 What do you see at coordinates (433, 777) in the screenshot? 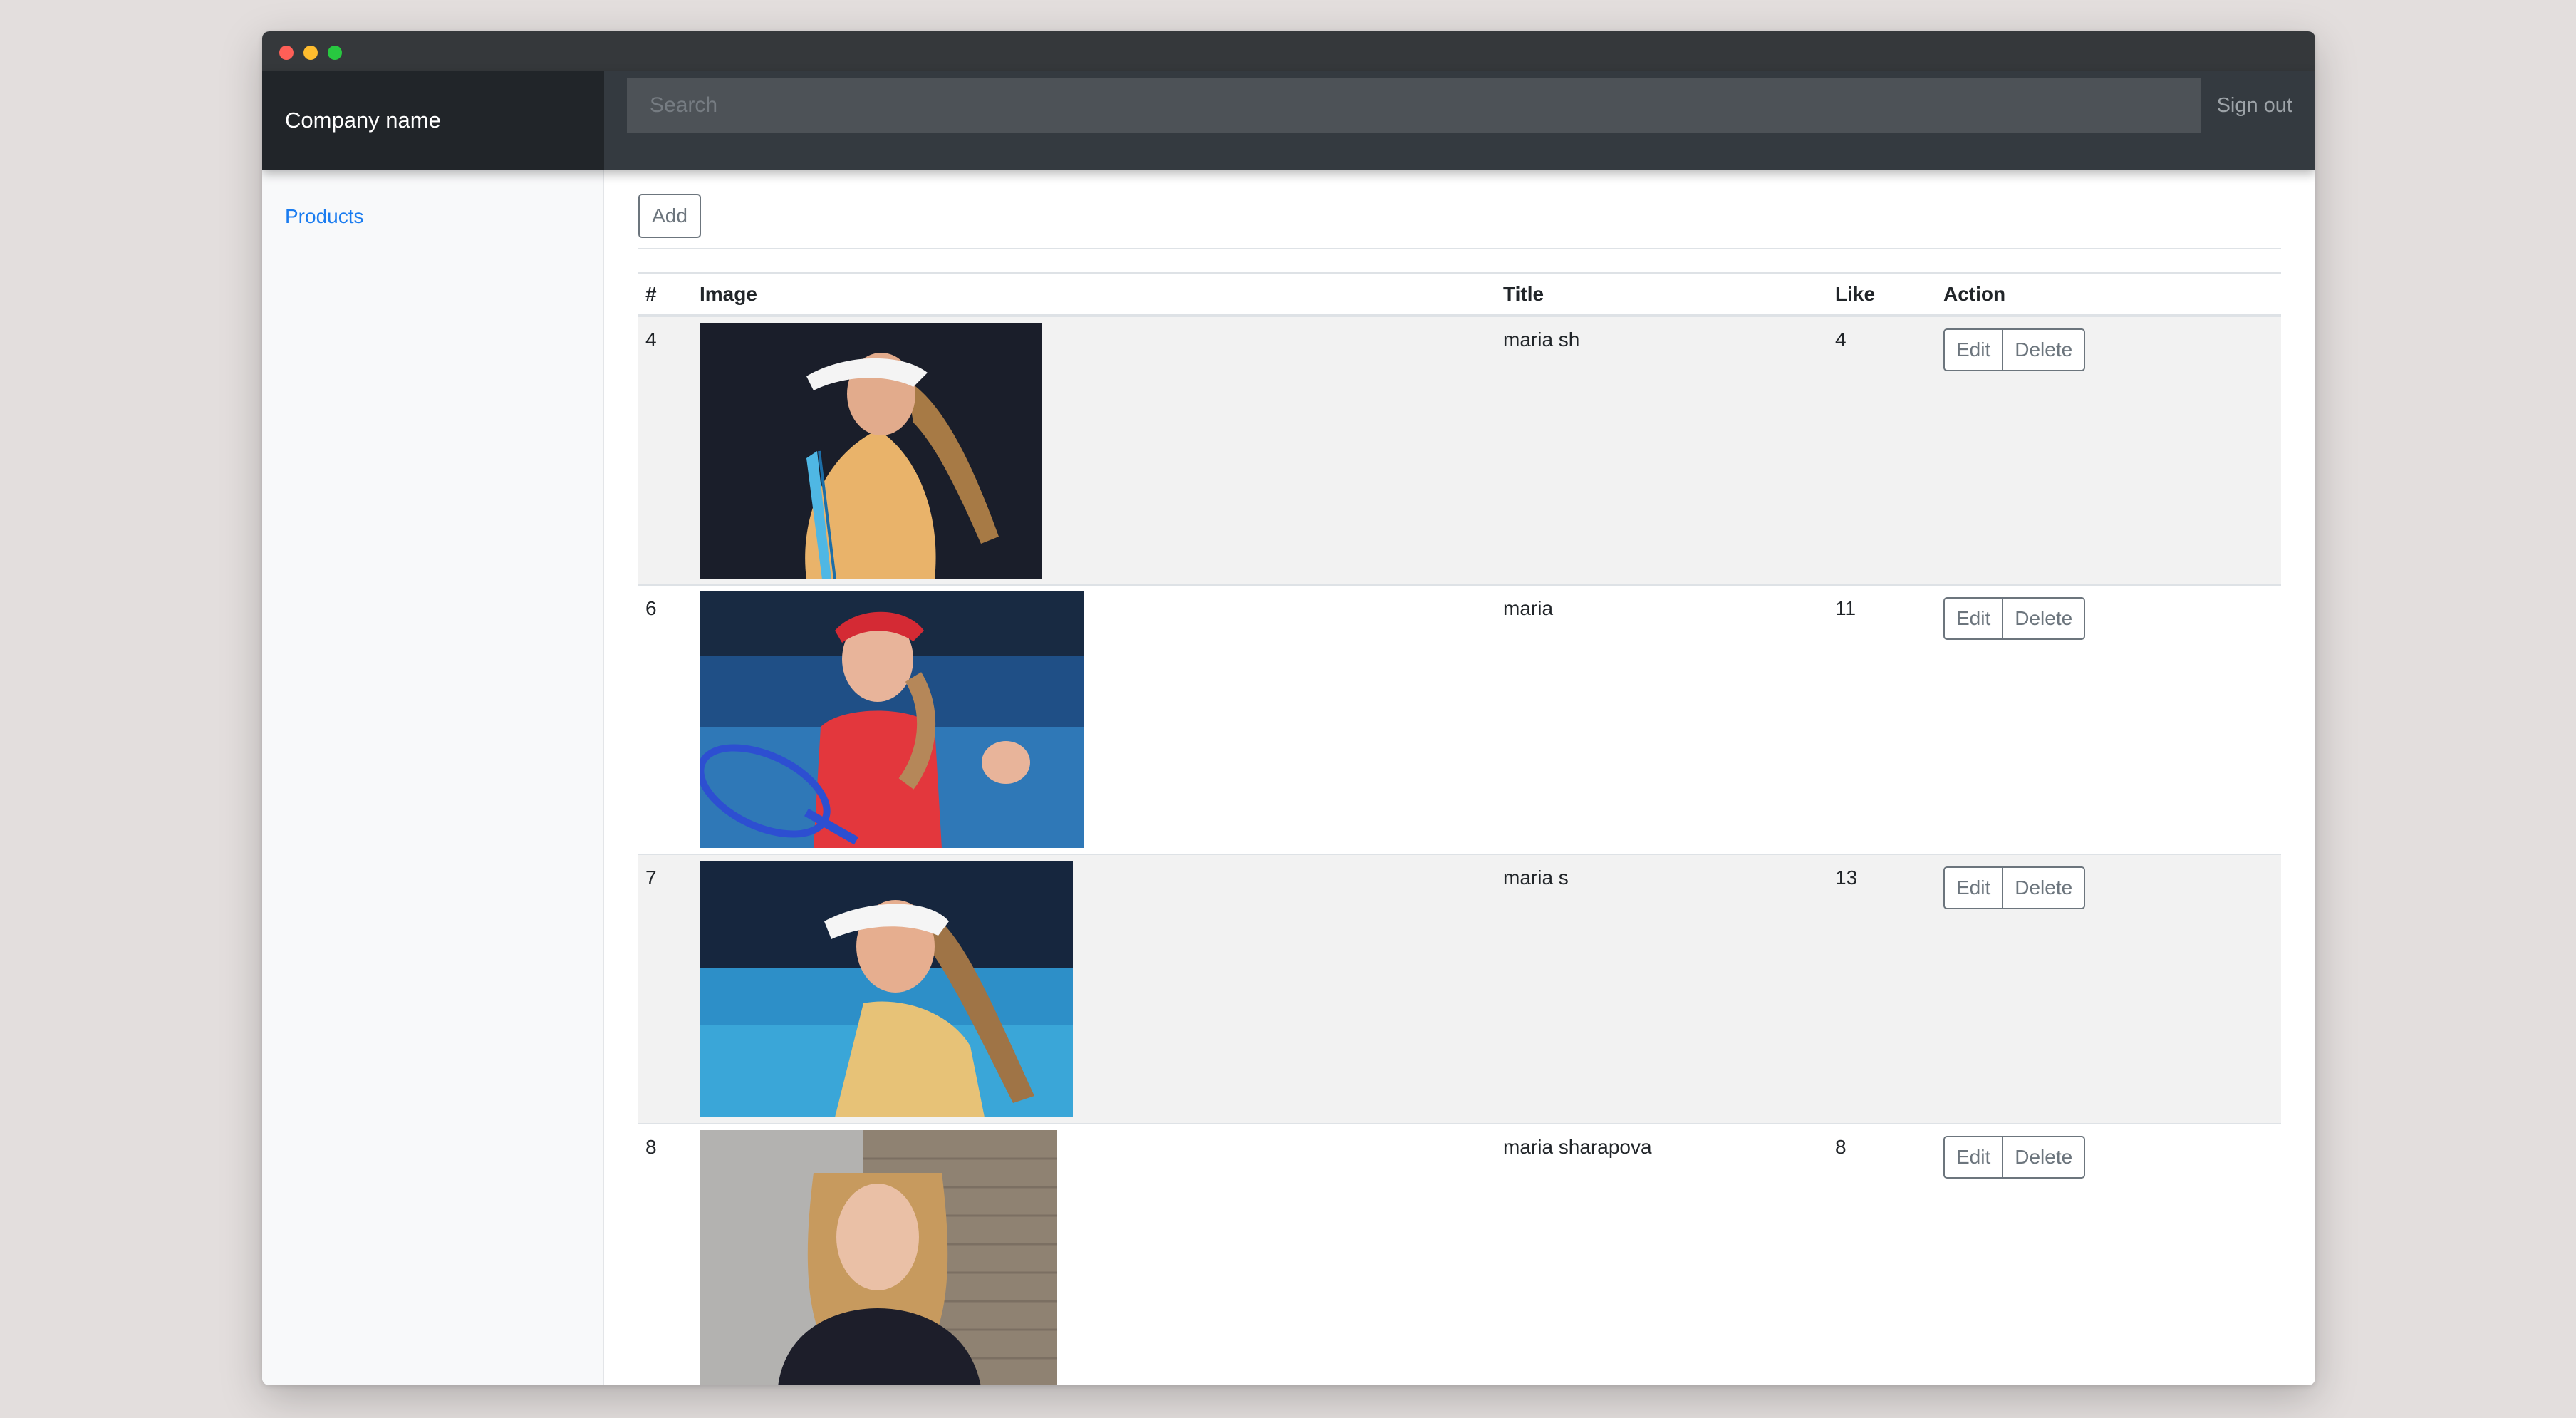
I see `sidebar: Products` at bounding box center [433, 777].